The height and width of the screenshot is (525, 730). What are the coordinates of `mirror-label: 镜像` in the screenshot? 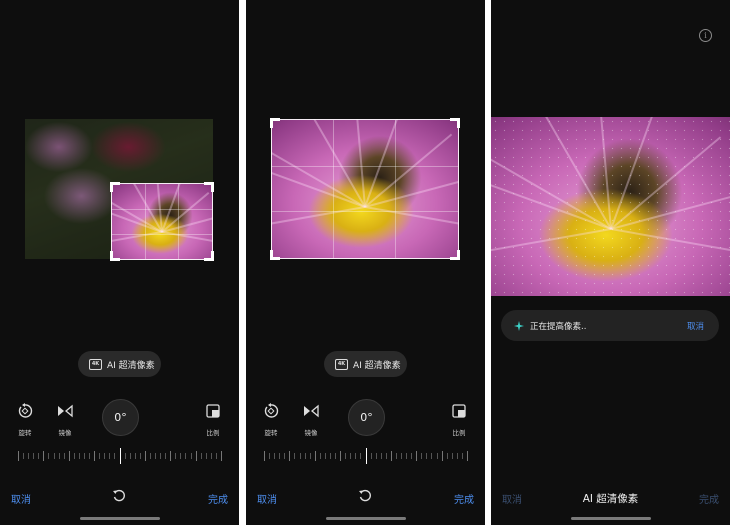 It's located at (65, 433).